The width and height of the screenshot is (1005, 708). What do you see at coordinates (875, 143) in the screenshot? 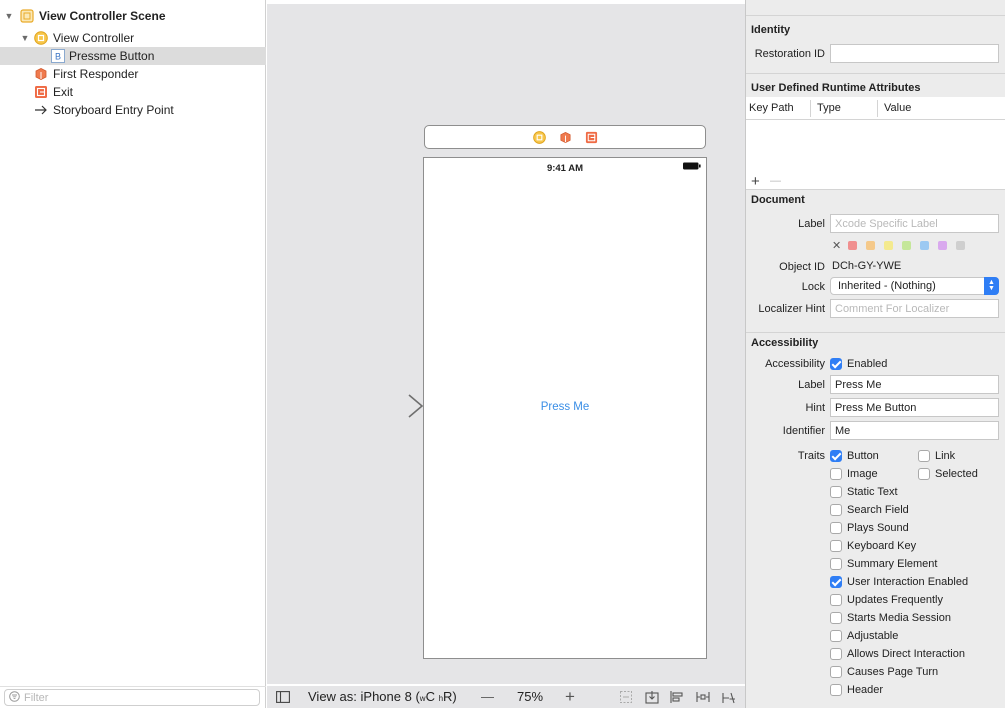
I see `runtime-attributes-table: Key Path Type Value` at bounding box center [875, 143].